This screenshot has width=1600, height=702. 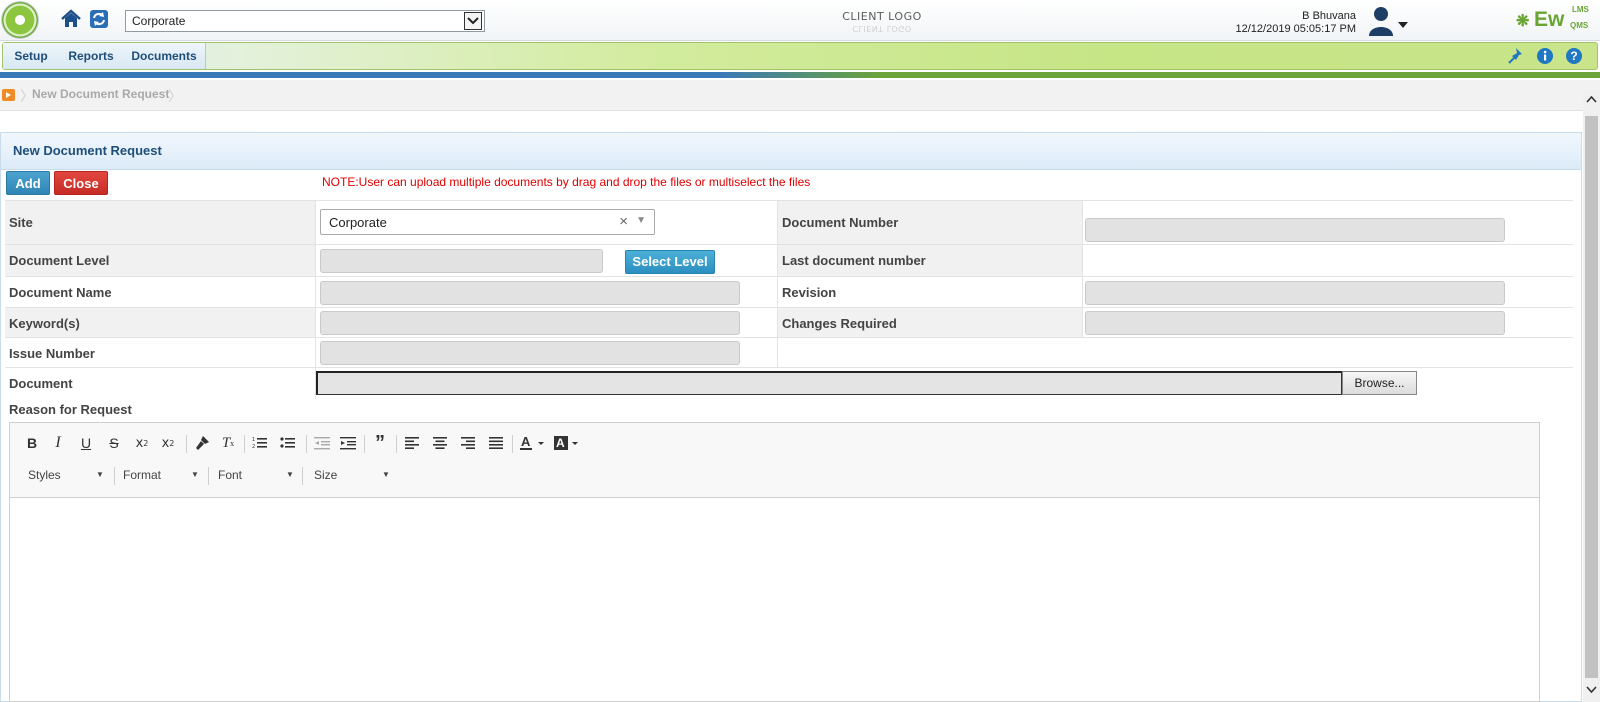 What do you see at coordinates (44, 323) in the screenshot?
I see `keywords-label: Keyword(s)` at bounding box center [44, 323].